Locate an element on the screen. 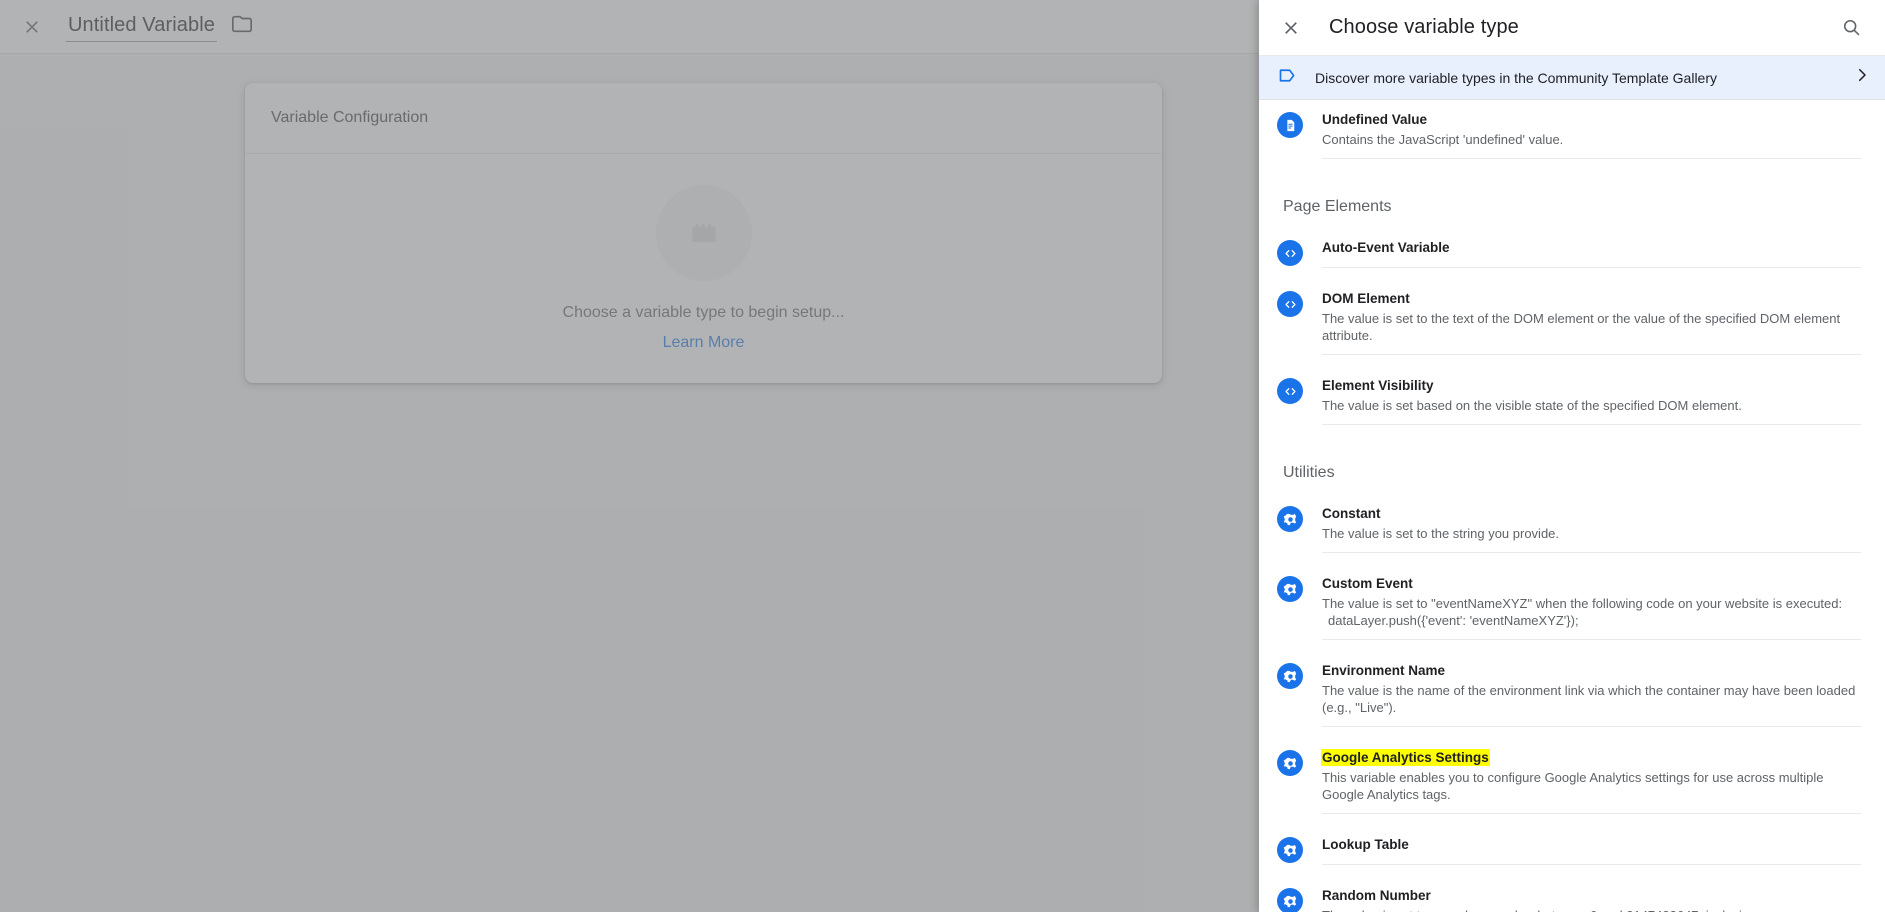 The width and height of the screenshot is (1885, 912). puzzle-block-icon-glyph is located at coordinates (703, 233).